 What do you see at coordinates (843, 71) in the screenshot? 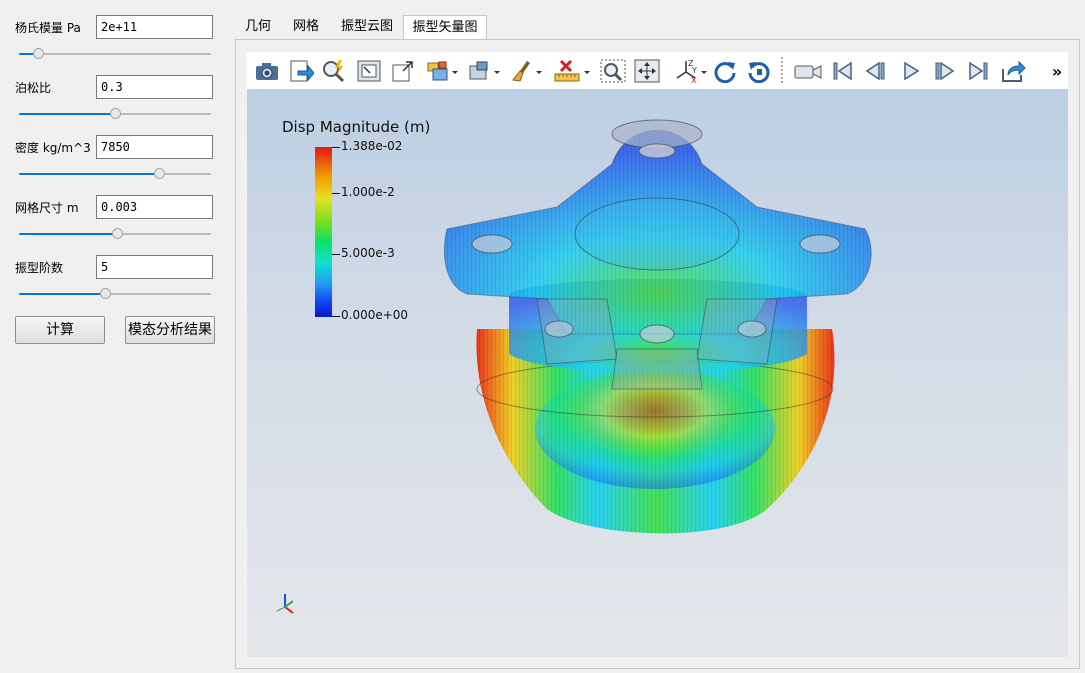
I see `first-frame-icon` at bounding box center [843, 71].